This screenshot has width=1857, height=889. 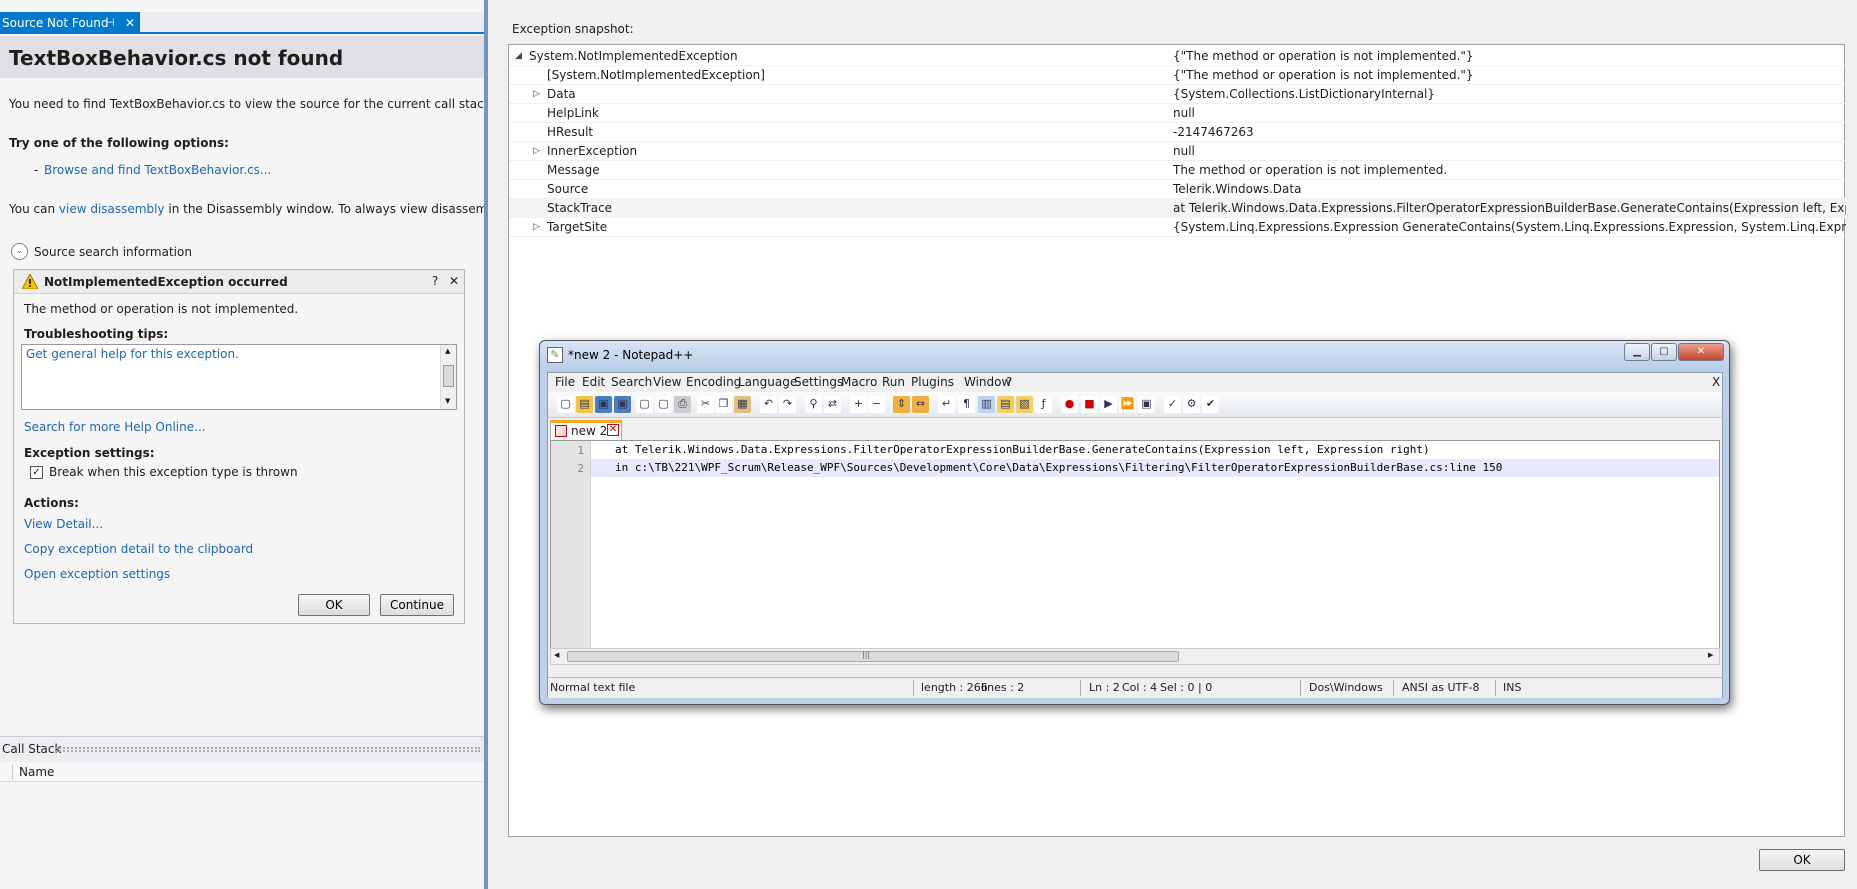 What do you see at coordinates (713, 382) in the screenshot?
I see `menu-item: Encoding` at bounding box center [713, 382].